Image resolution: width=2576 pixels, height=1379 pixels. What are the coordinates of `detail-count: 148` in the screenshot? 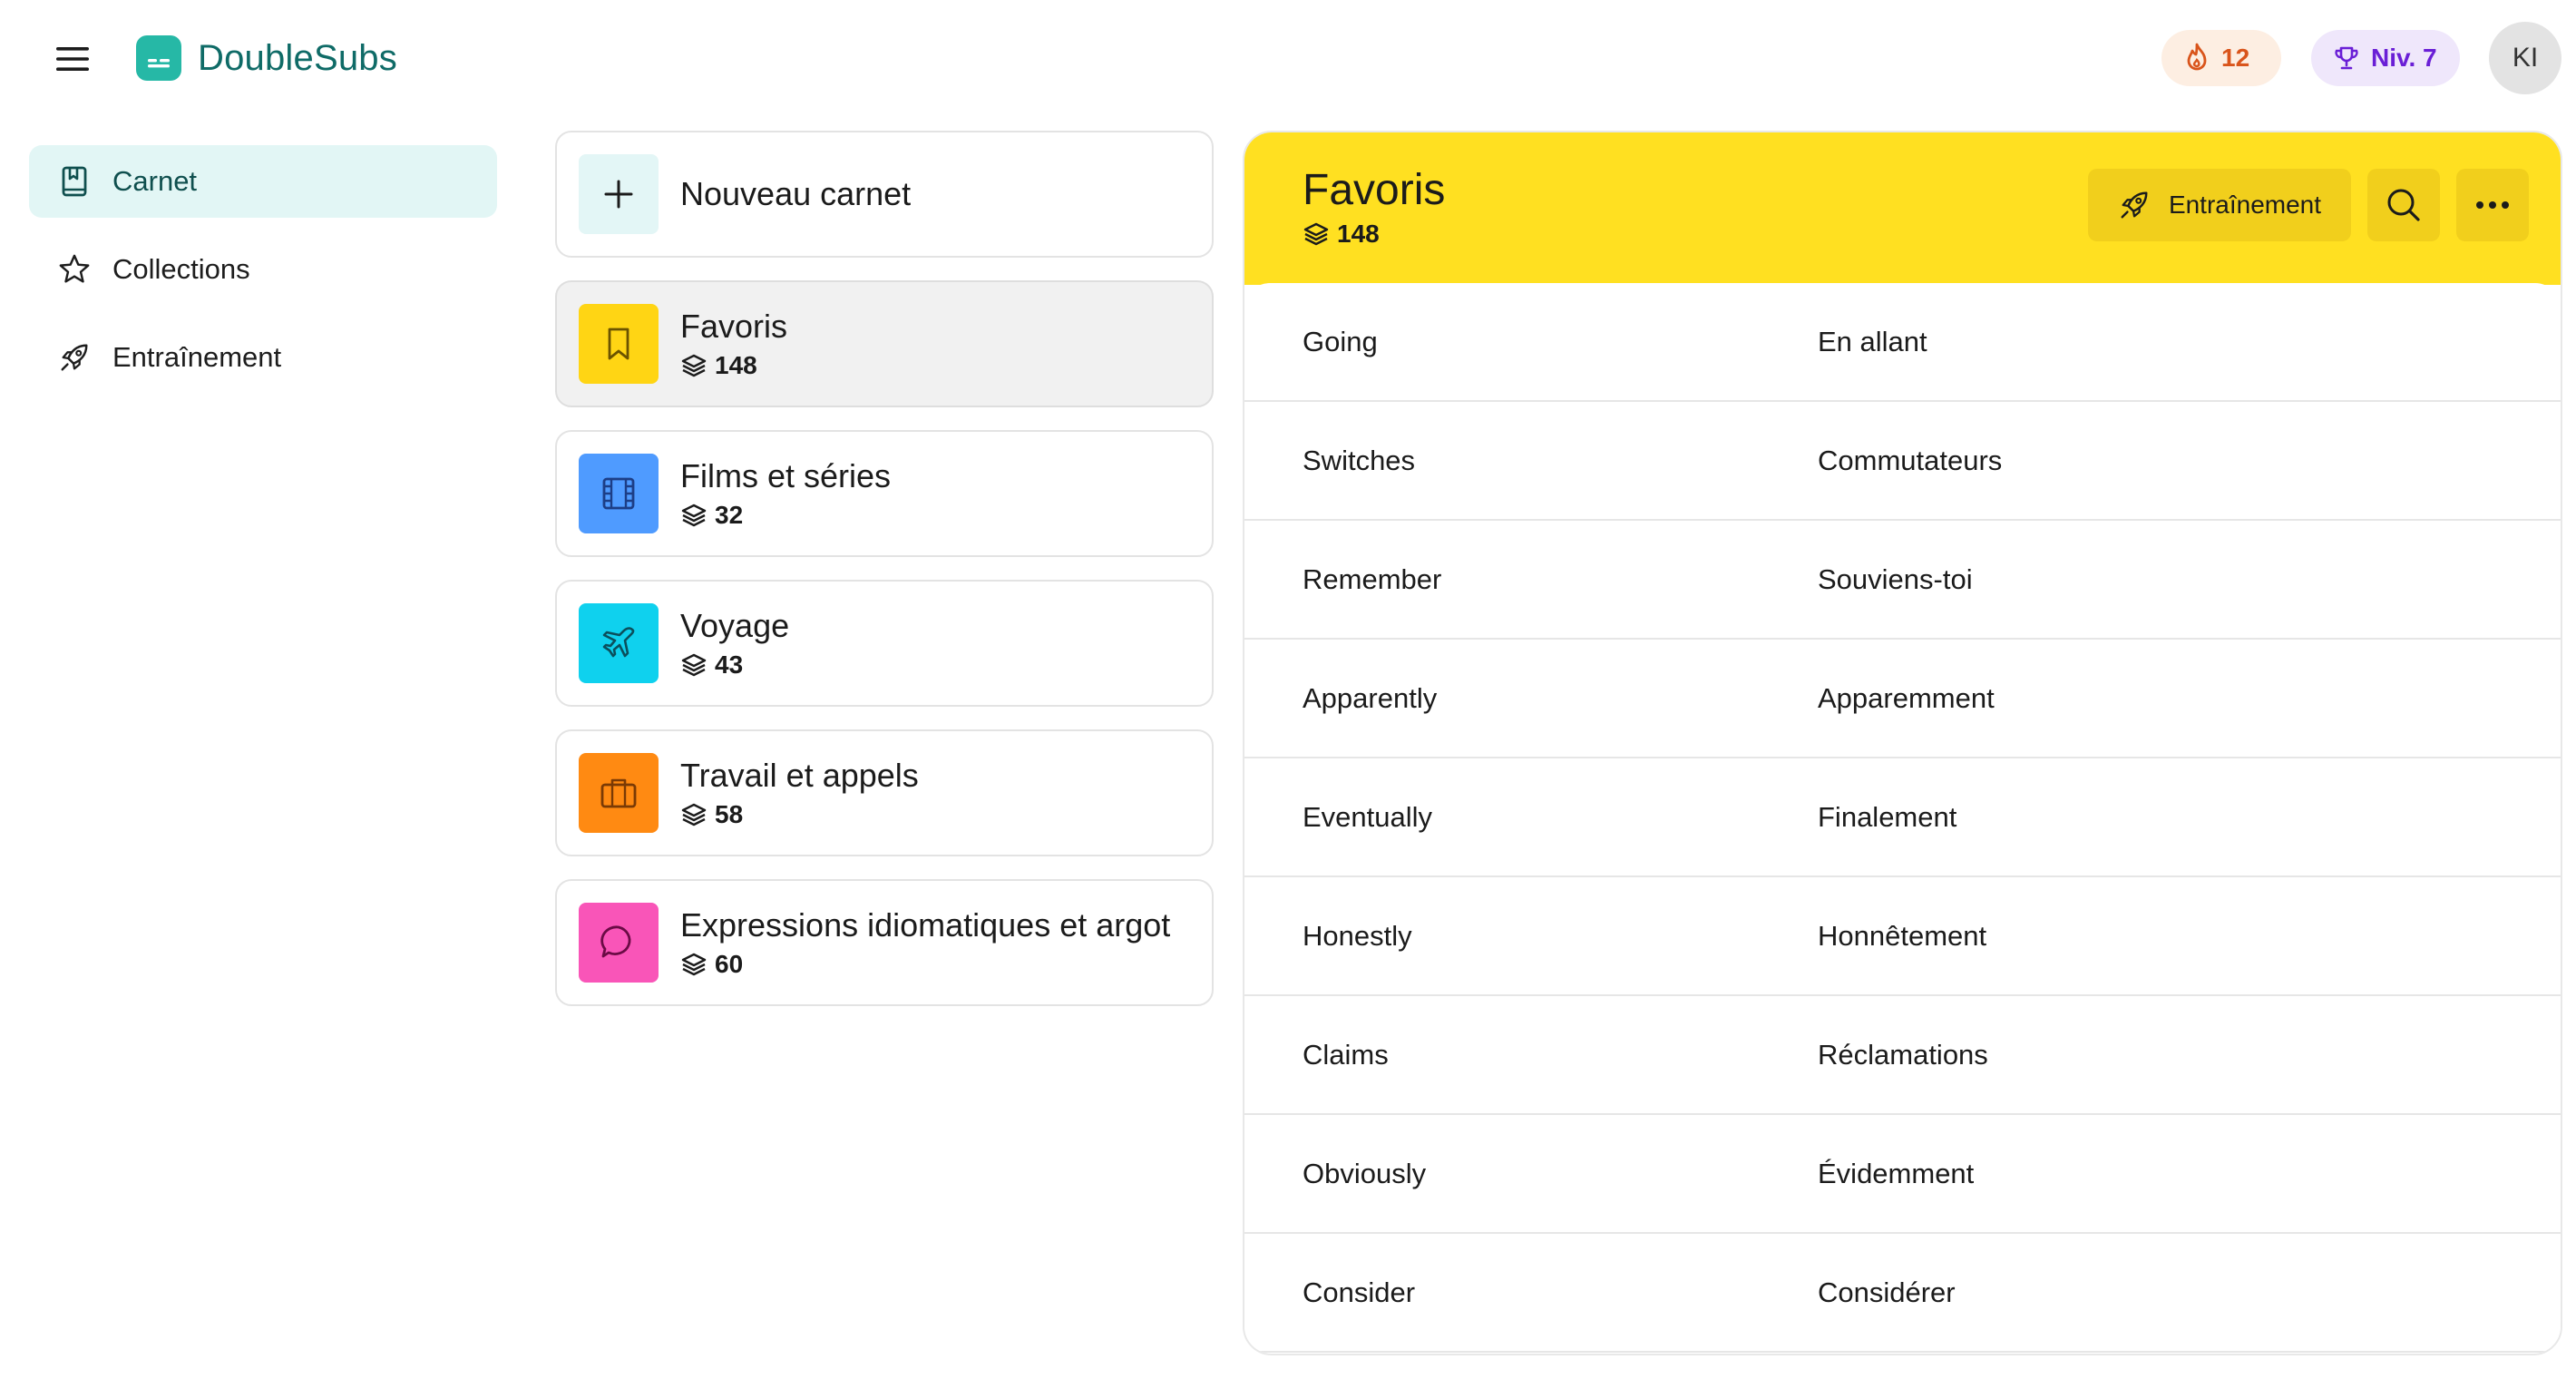 It's located at (1341, 235).